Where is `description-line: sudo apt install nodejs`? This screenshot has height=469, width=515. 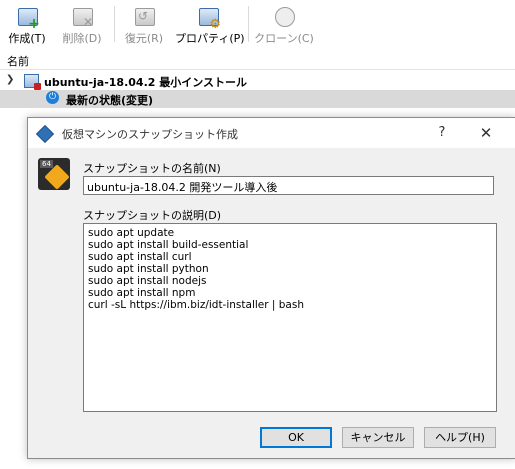 description-line: sudo apt install nodejs is located at coordinates (147, 281).